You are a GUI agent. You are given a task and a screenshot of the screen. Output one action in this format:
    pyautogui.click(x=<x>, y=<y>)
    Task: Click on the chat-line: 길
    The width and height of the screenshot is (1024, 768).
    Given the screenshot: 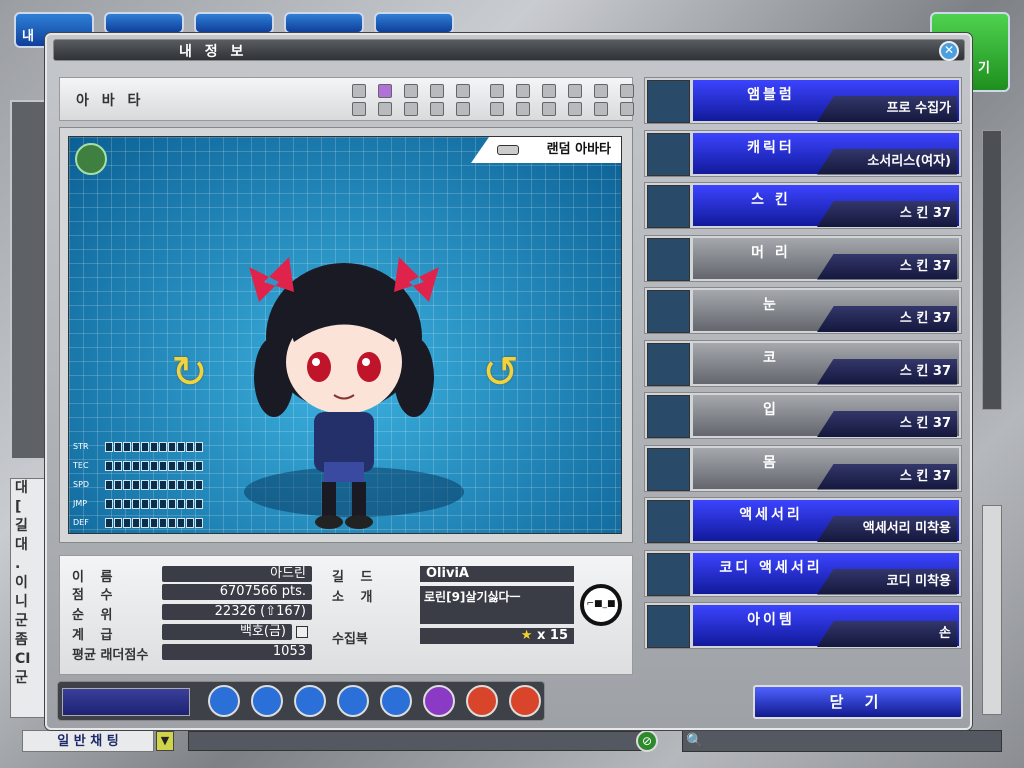 What is the action you would take?
    pyautogui.click(x=21, y=526)
    